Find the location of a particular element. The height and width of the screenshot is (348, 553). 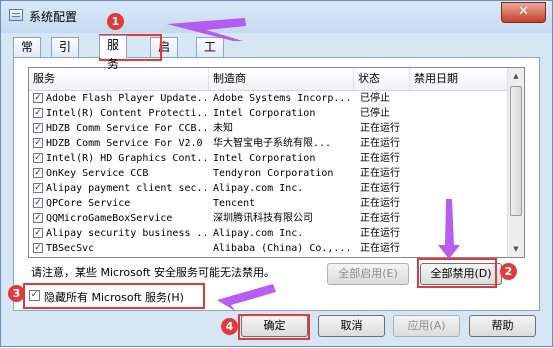

arrow-to-hide-ms is located at coordinates (246, 297).